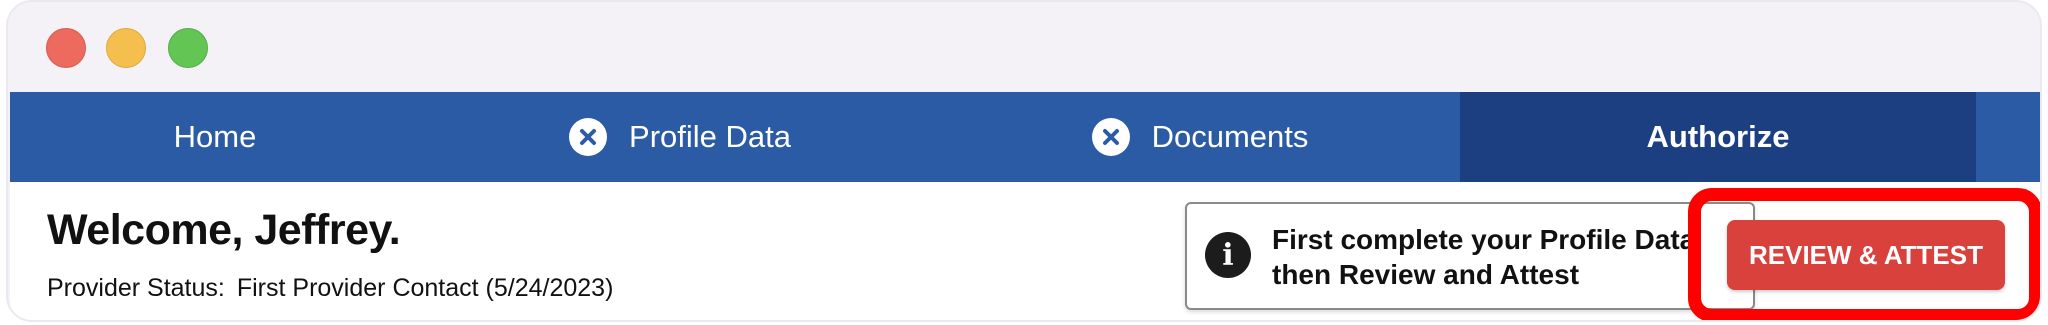  Describe the element at coordinates (188, 48) in the screenshot. I see `zoom-window-button` at that location.